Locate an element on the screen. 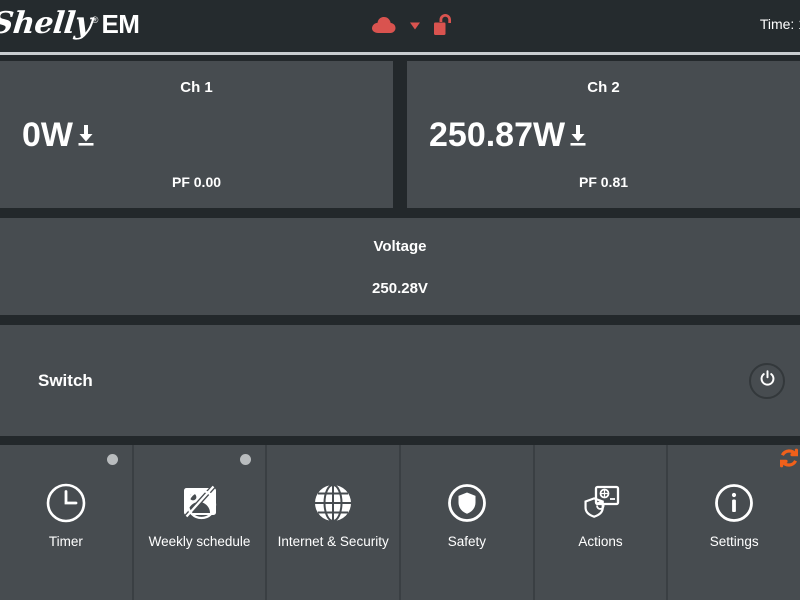 The height and width of the screenshot is (600, 800). weekly-schedule-status-dot is located at coordinates (246, 459).